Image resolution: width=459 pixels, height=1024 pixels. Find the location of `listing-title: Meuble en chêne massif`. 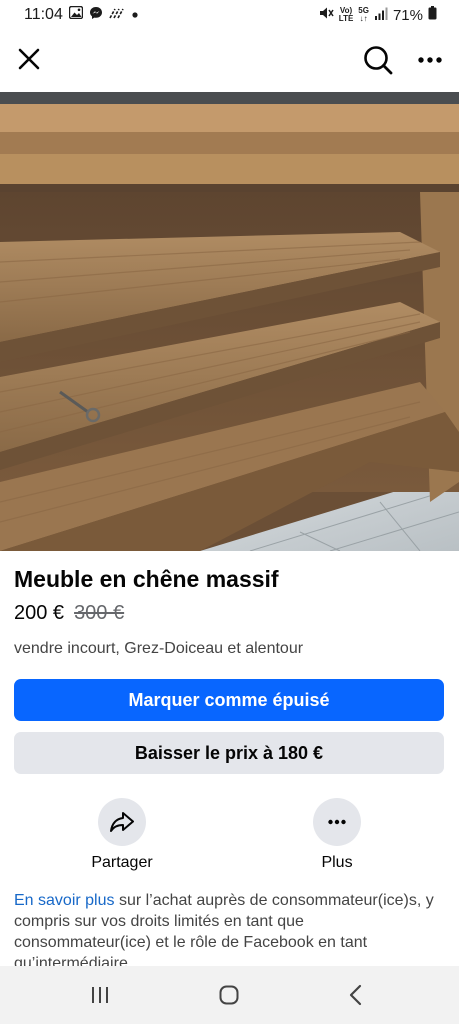

listing-title: Meuble en chêne massif is located at coordinates (146, 579).